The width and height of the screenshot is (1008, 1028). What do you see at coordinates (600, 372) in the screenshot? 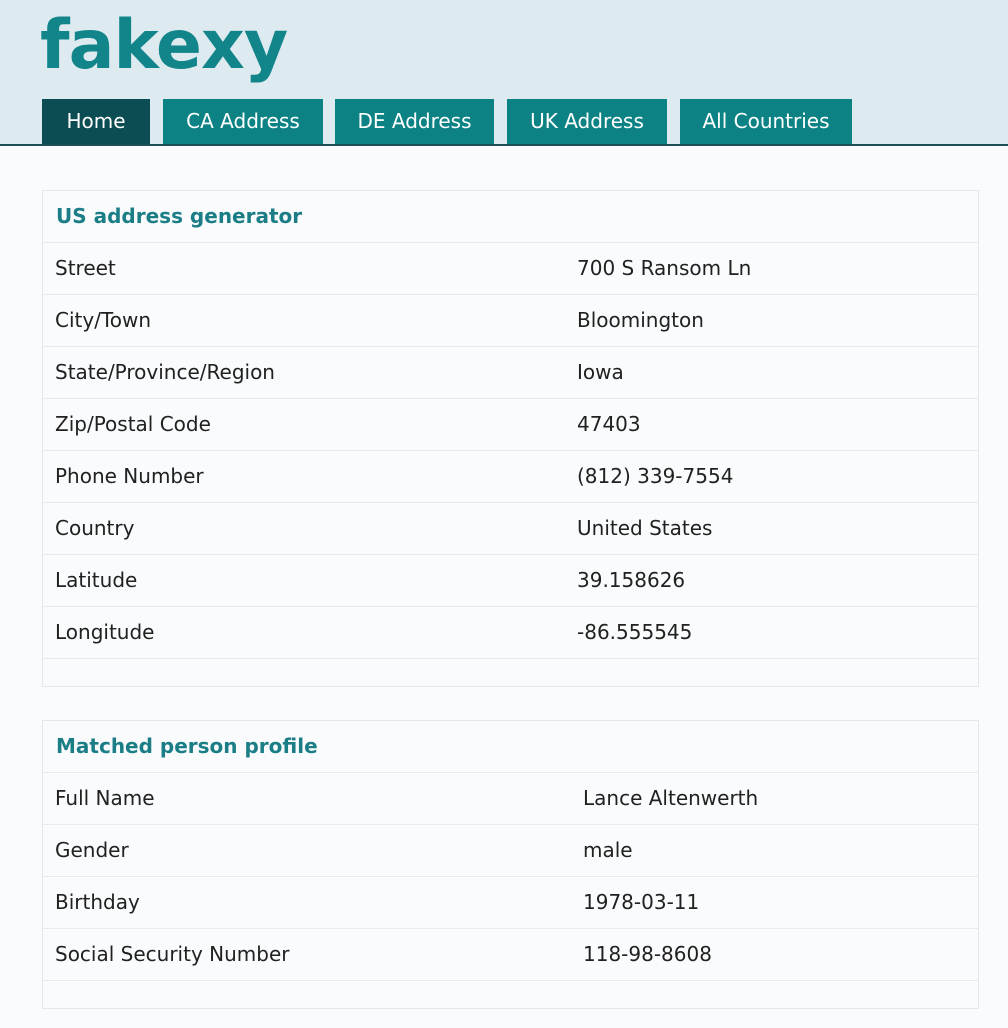
I see `row-value: Iowa` at bounding box center [600, 372].